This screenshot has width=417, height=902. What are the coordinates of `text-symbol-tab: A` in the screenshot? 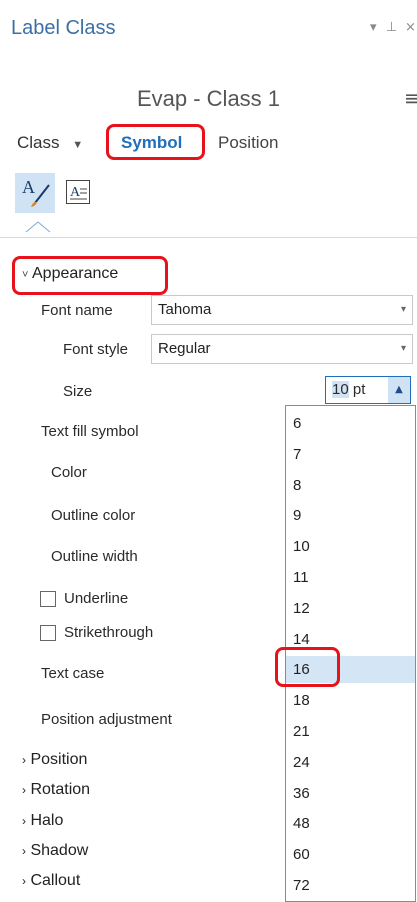 It's located at (35, 193).